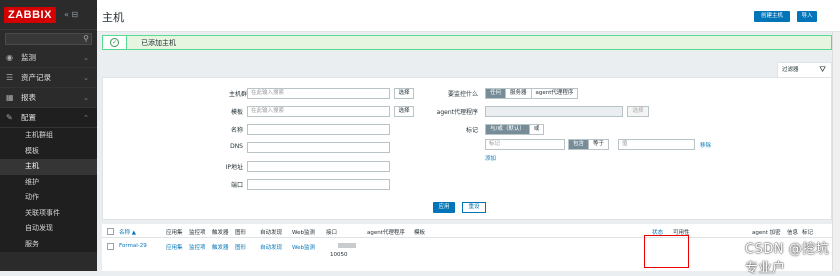 The width and height of the screenshot is (840, 276). What do you see at coordinates (793, 233) in the screenshot?
I see `col-info: 信息` at bounding box center [793, 233].